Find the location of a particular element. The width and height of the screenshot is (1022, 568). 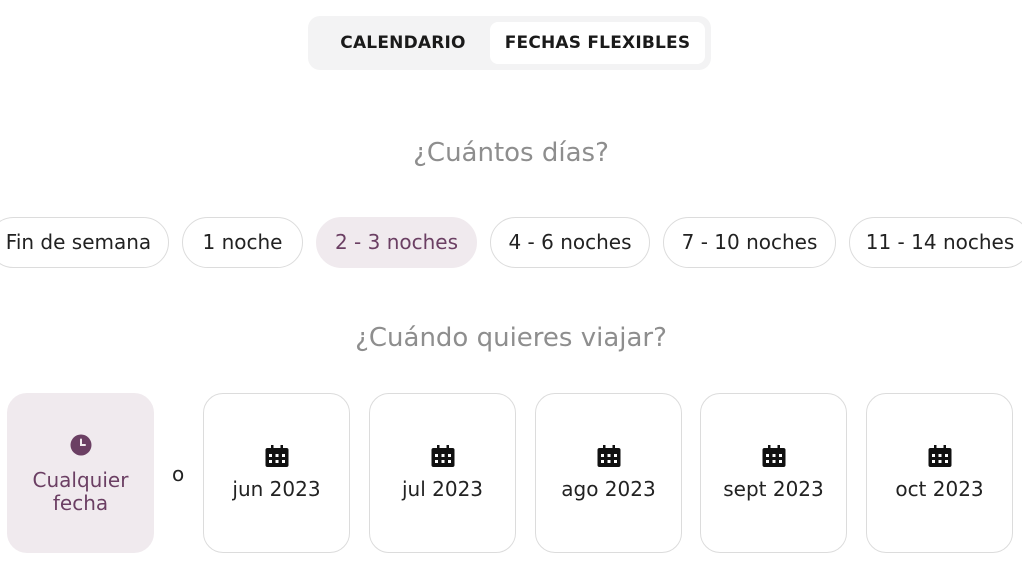

duration-option-1-night: 1 noche is located at coordinates (242, 242).